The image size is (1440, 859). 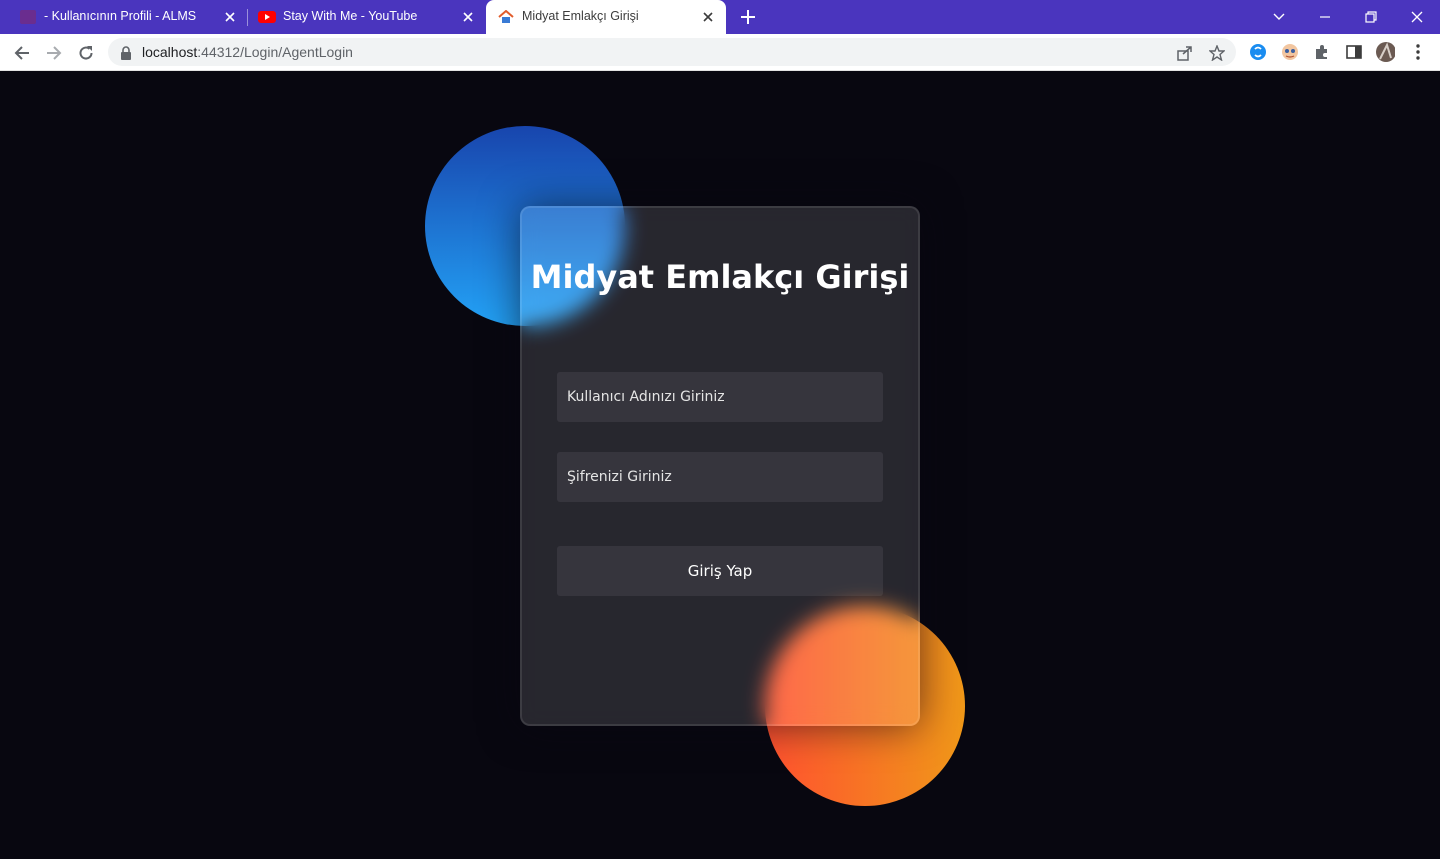 What do you see at coordinates (22, 53) in the screenshot?
I see `back-button` at bounding box center [22, 53].